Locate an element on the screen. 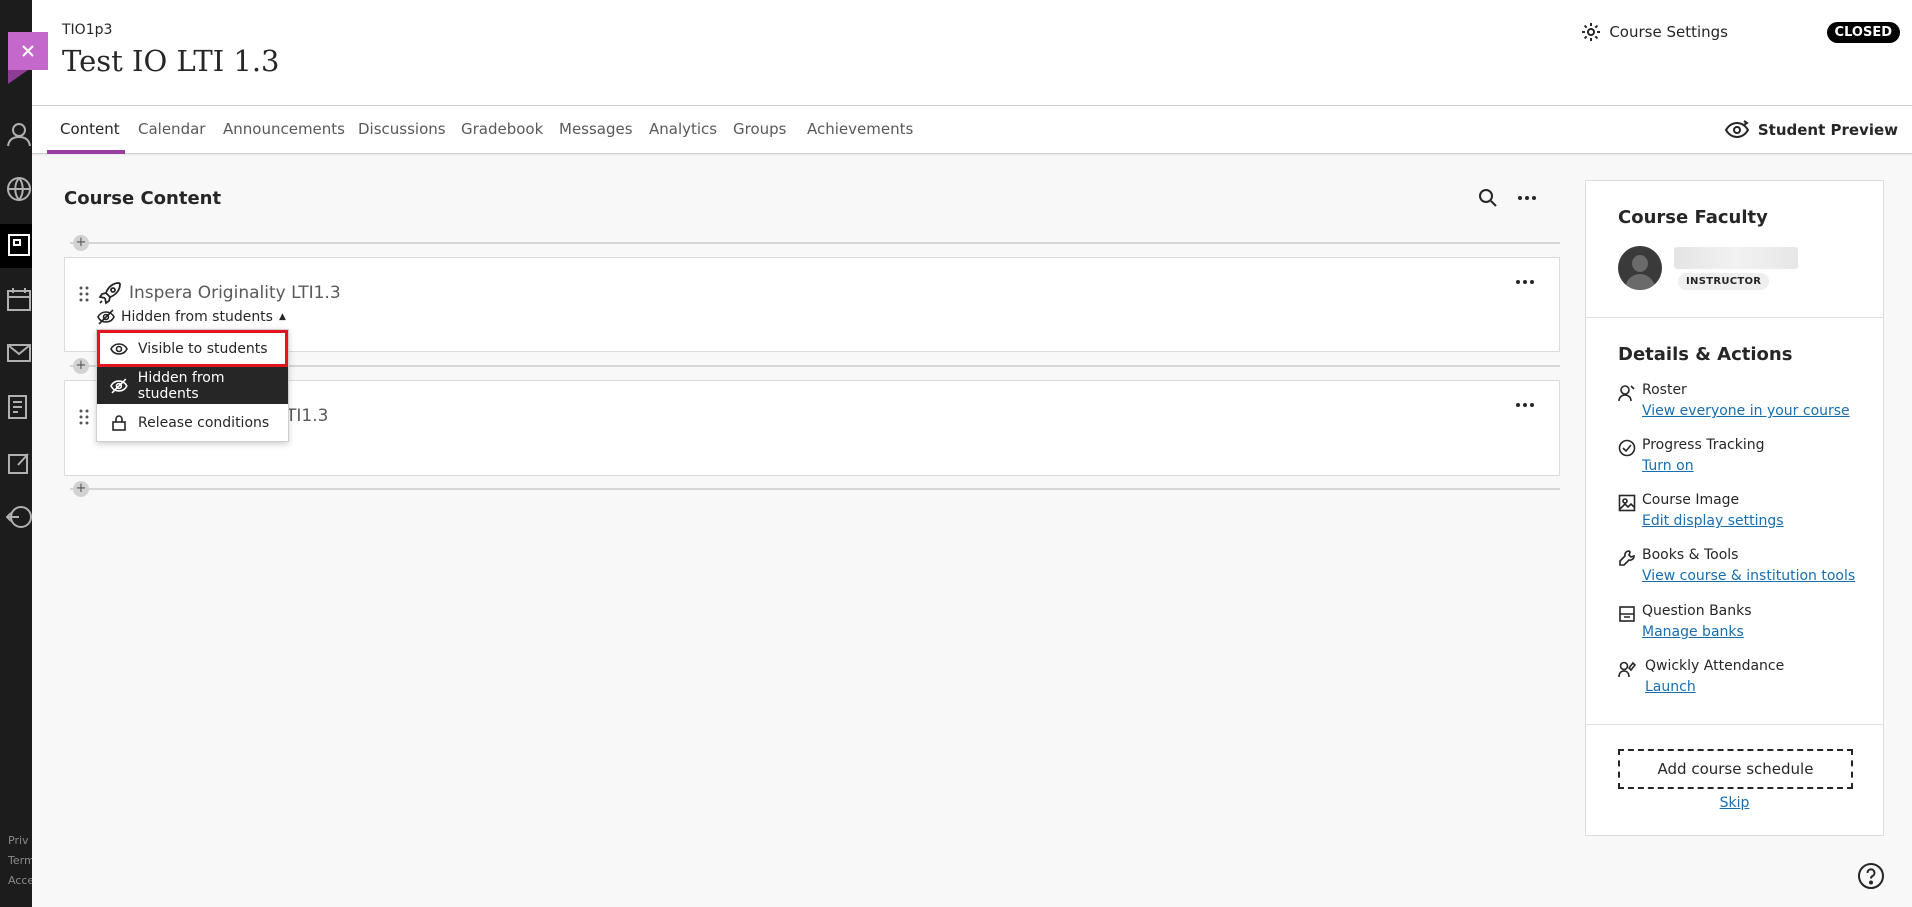 The image size is (1912, 907). progress-tracking-link: Turn on is located at coordinates (1668, 466).